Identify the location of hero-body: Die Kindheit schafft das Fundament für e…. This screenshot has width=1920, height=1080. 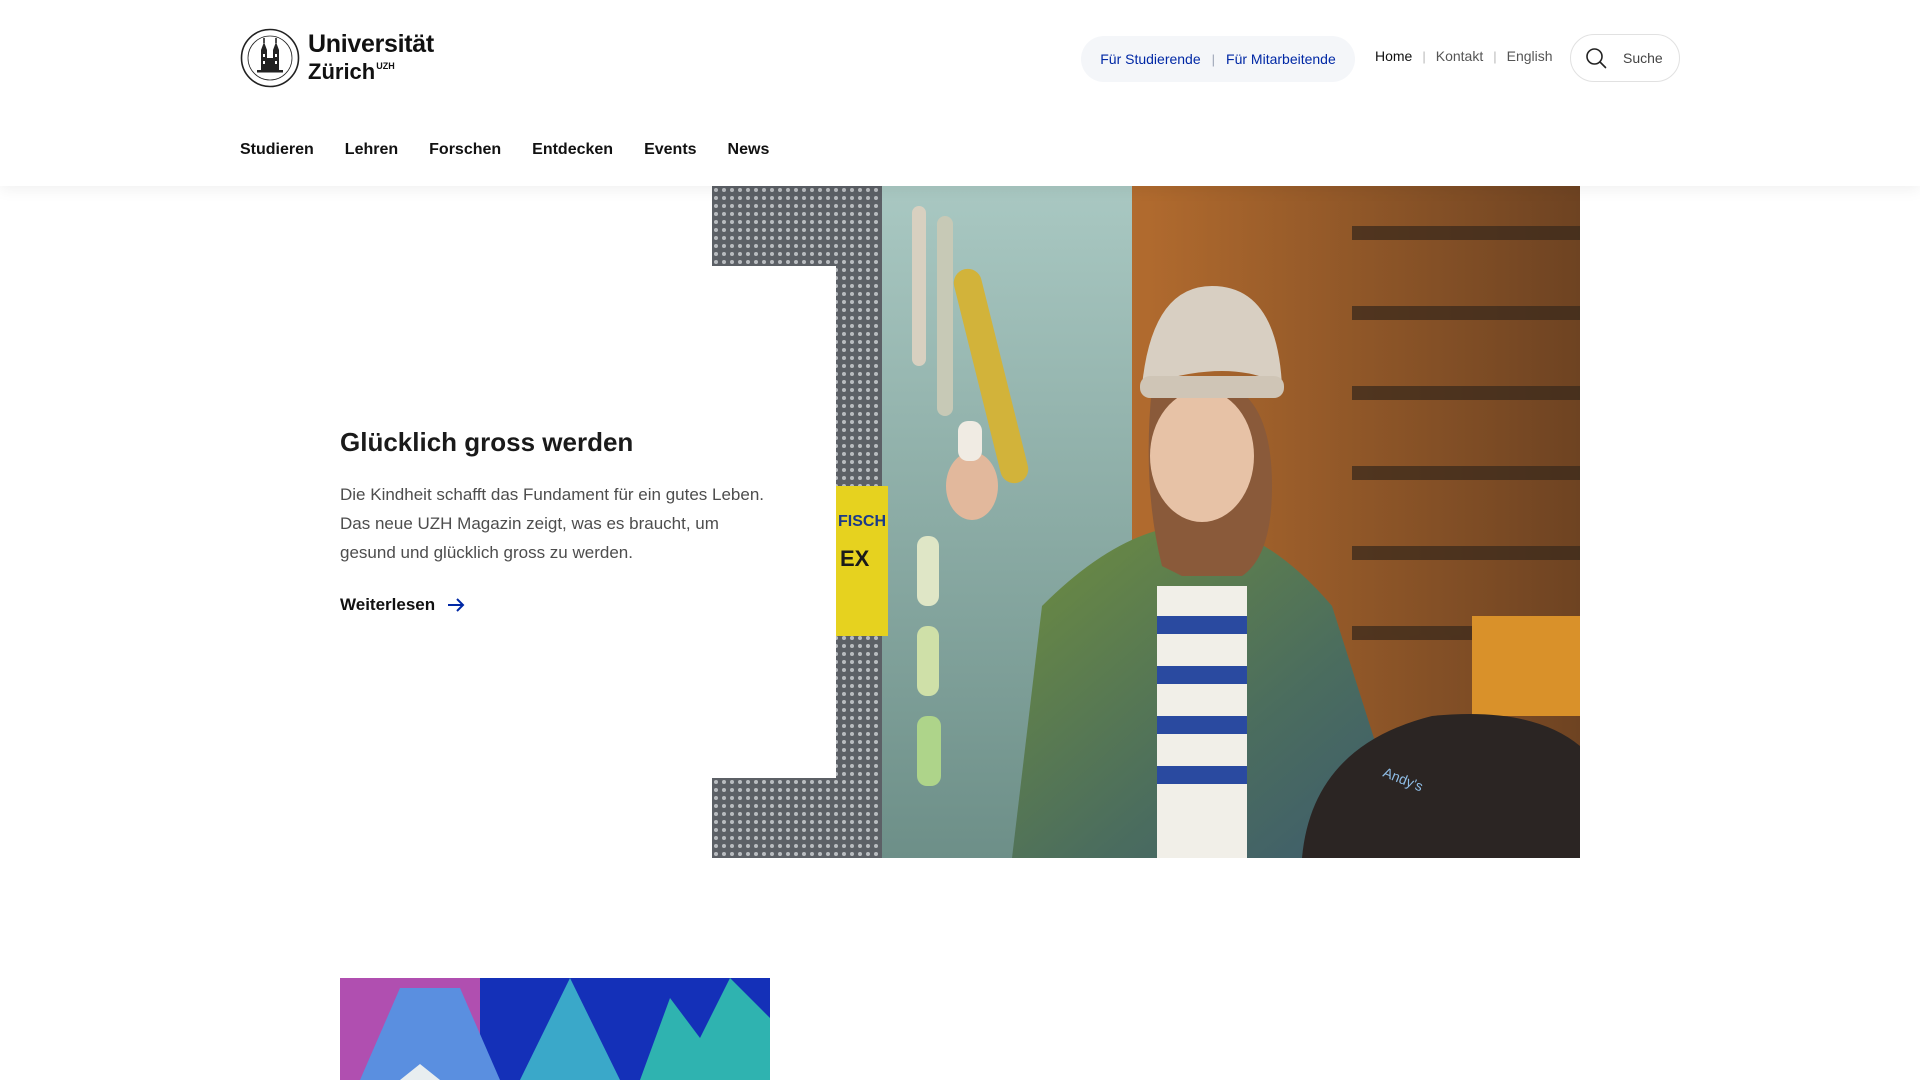
(552, 523).